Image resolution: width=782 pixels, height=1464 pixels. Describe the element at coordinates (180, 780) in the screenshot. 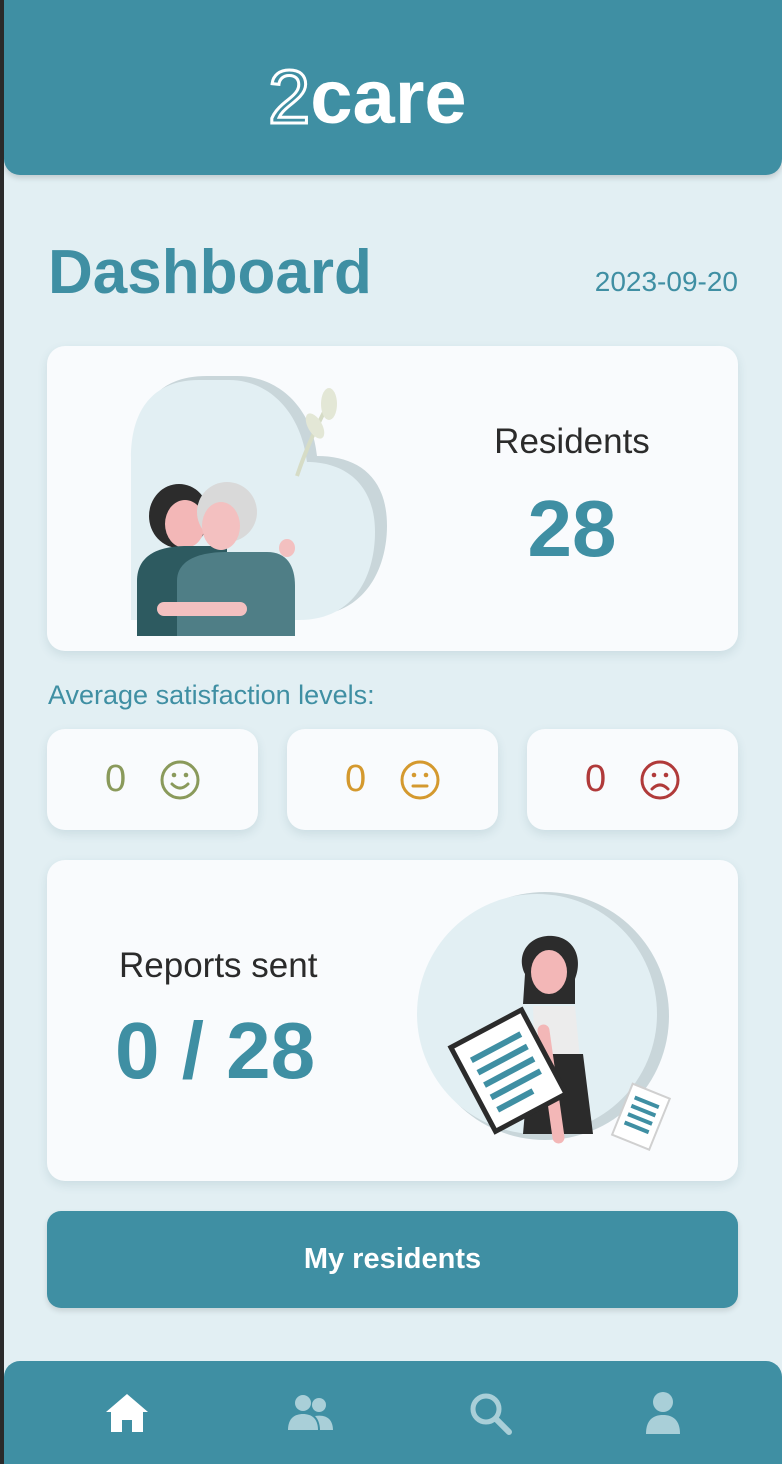

I see `smile-face-icon` at that location.